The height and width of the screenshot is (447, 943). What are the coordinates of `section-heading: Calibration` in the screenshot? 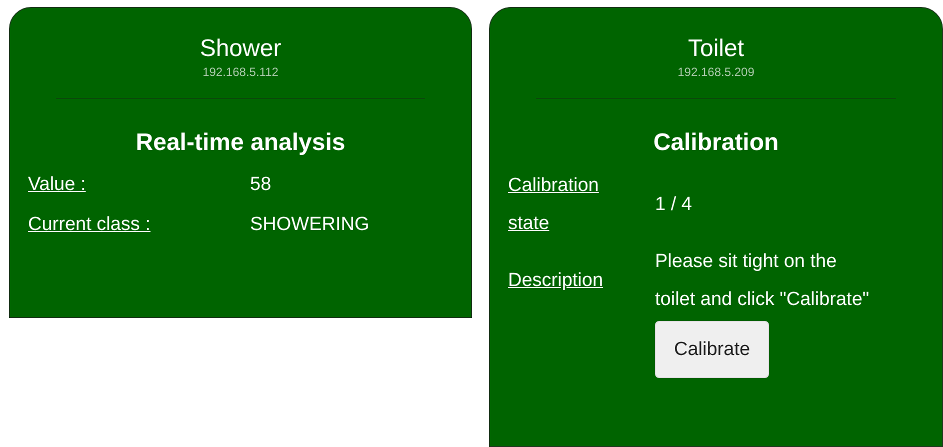 It's located at (716, 143).